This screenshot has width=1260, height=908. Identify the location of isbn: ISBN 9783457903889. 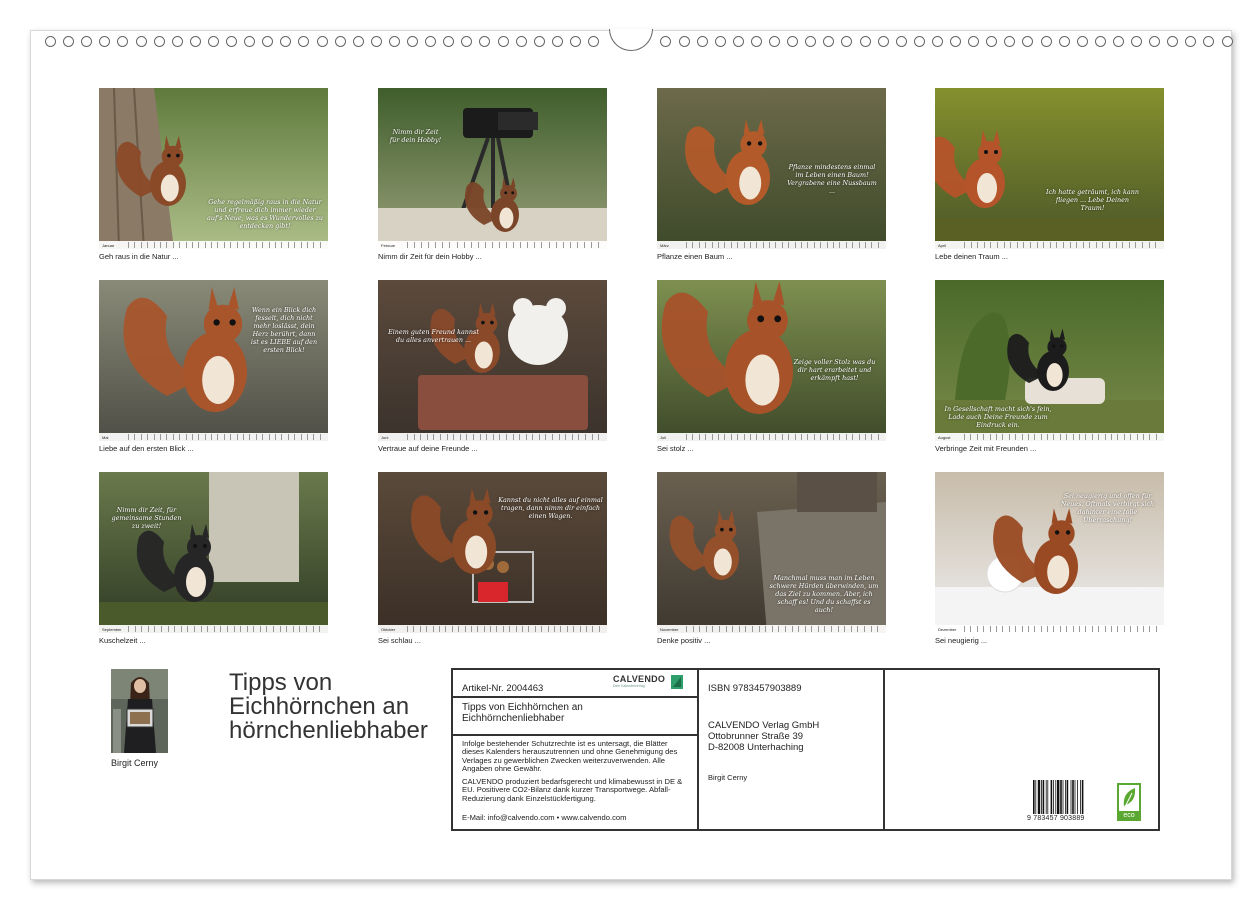
(755, 688).